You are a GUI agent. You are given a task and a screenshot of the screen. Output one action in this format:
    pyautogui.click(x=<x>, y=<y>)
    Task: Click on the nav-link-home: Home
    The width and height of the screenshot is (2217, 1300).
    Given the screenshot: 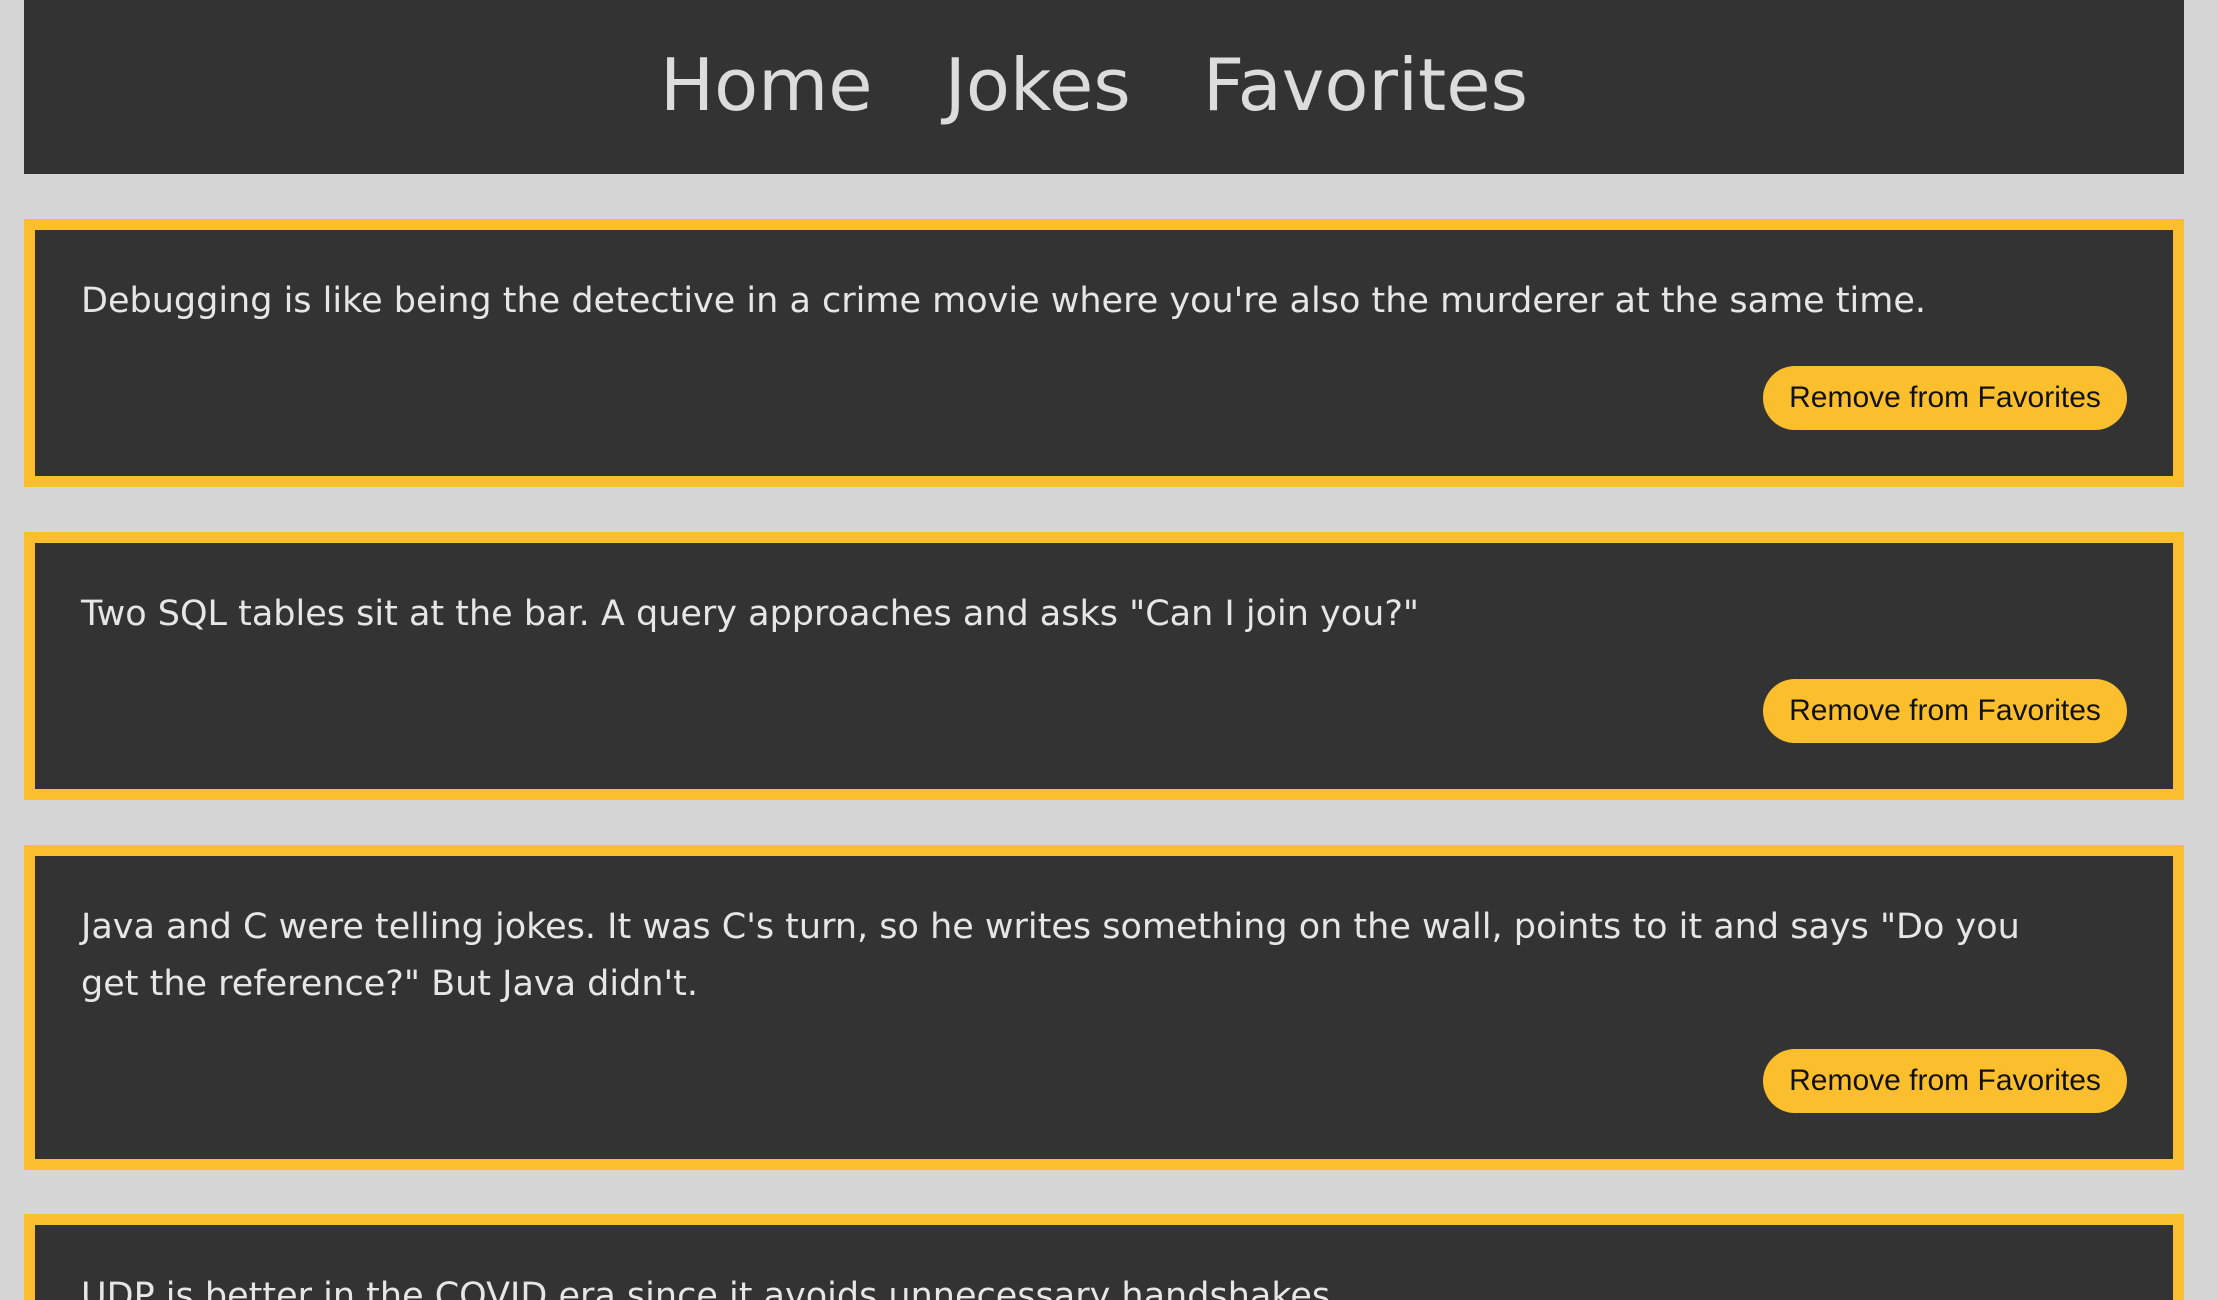 What is the action you would take?
    pyautogui.click(x=766, y=85)
    